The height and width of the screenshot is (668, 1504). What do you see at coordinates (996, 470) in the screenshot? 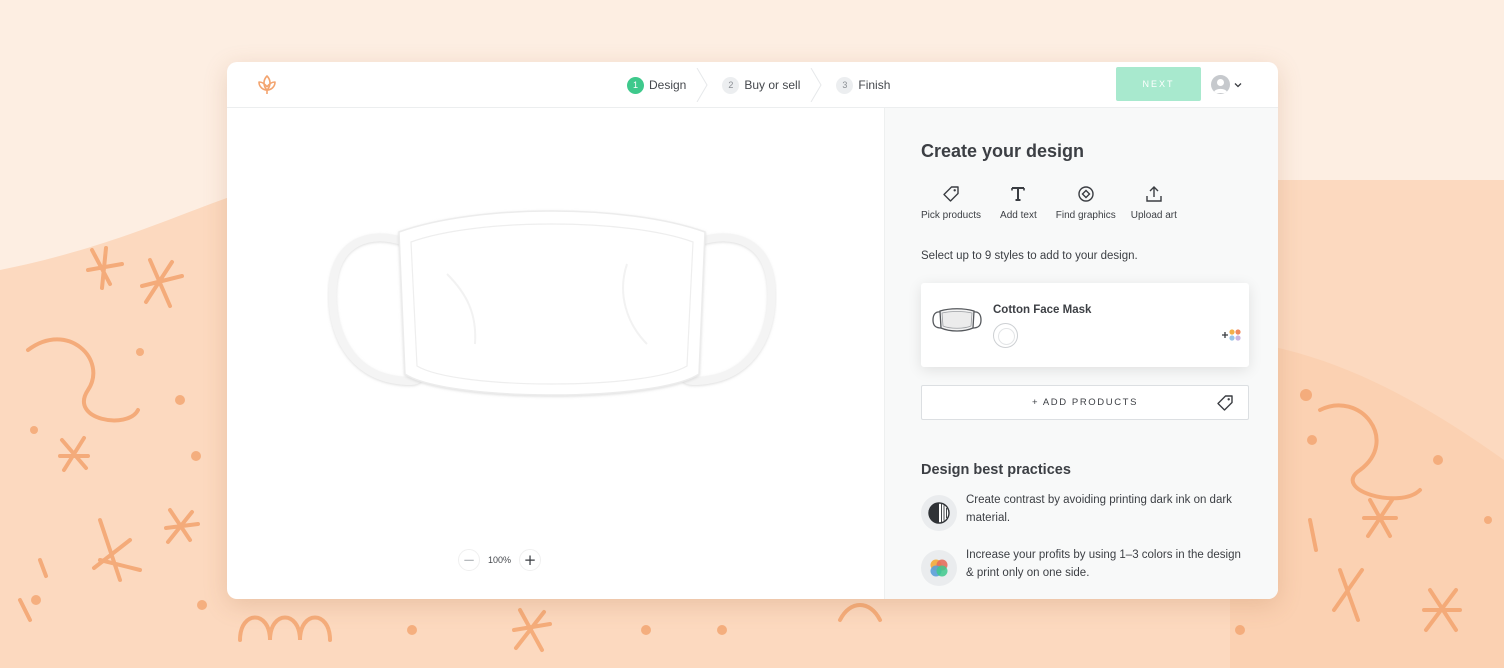
I see `best-practices-title: Design best practices` at bounding box center [996, 470].